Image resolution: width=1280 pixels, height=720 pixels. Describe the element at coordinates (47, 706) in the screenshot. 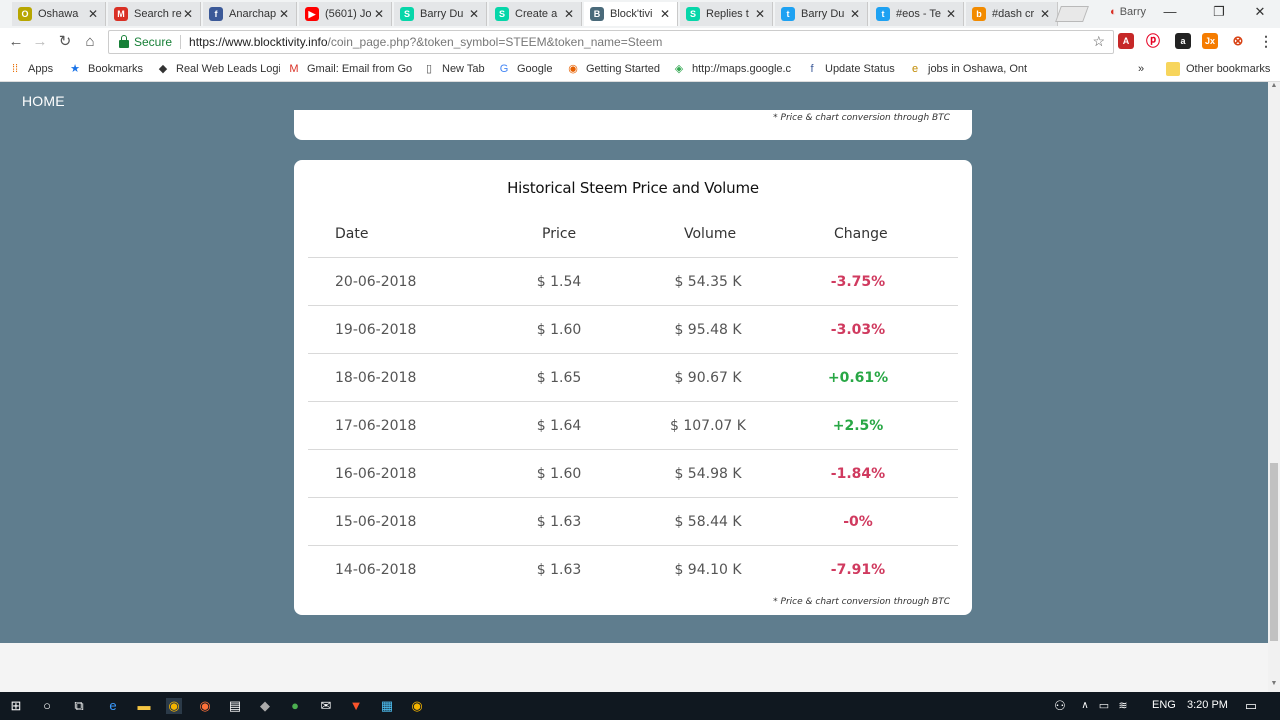

I see `cortana-icon: ○` at that location.